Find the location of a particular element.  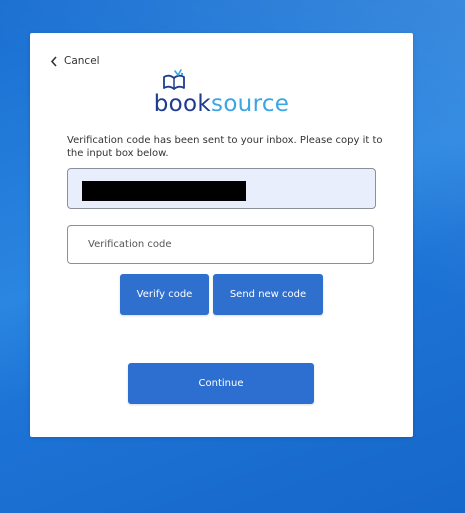

redacted-email is located at coordinates (164, 191).